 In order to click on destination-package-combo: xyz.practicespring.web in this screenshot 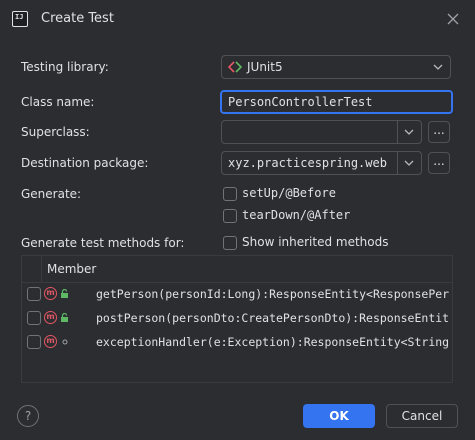, I will do `click(321, 163)`.